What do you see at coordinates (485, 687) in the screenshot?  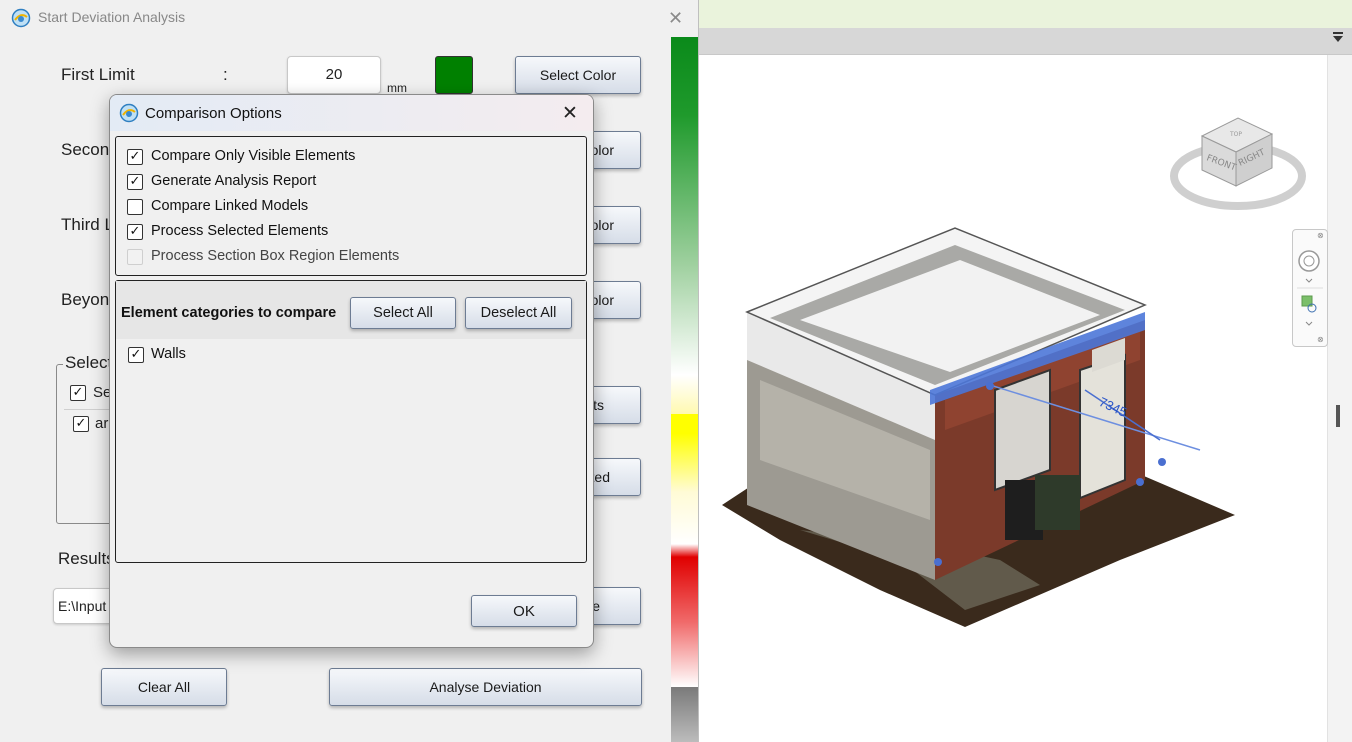 I see `analyse-deviation-button: Analyse Deviation` at bounding box center [485, 687].